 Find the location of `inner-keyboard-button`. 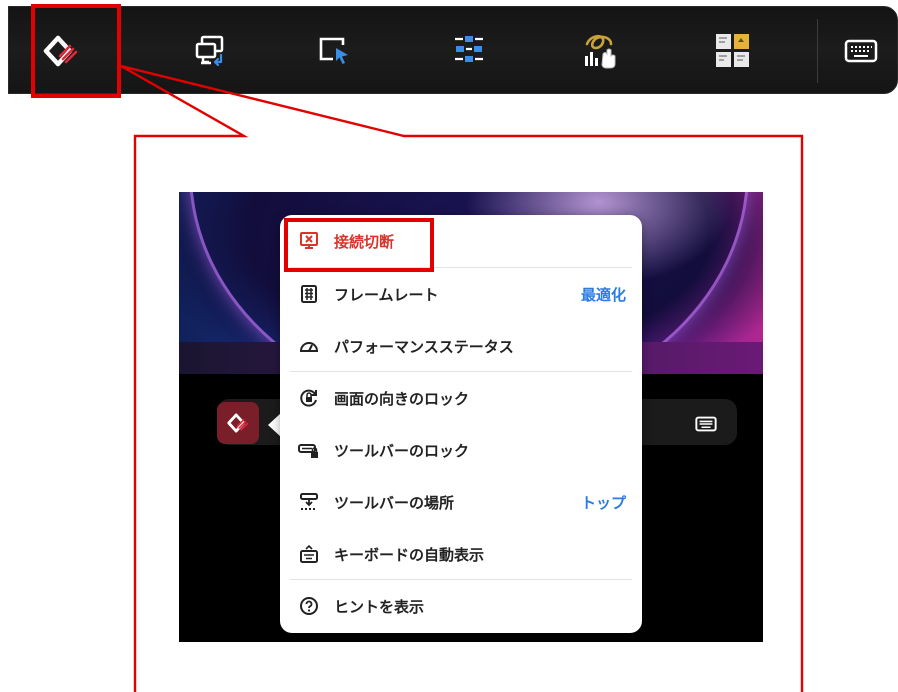

inner-keyboard-button is located at coordinates (706, 424).